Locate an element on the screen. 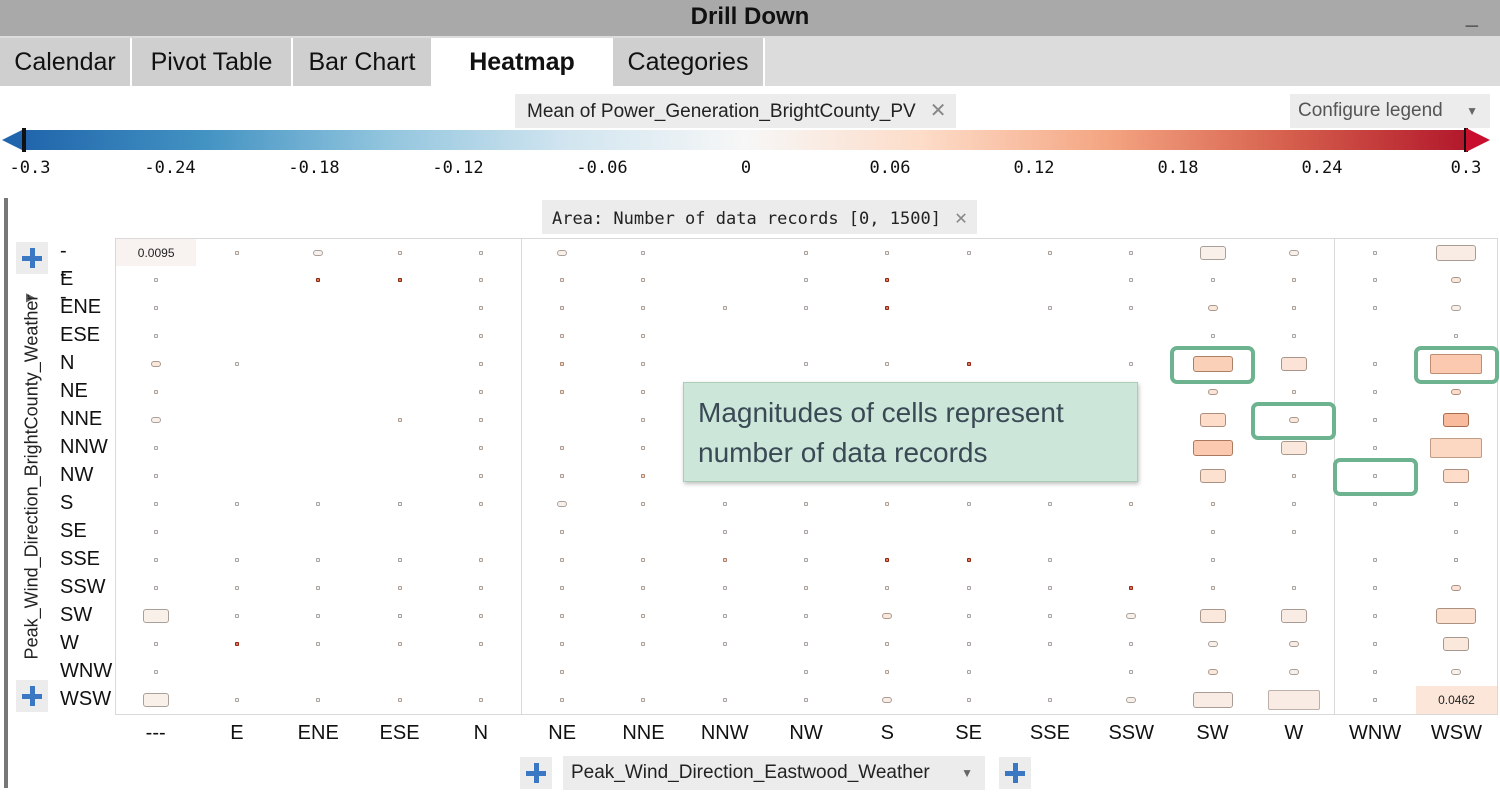  tab-bar-chart: Bar Chart is located at coordinates (363, 62).